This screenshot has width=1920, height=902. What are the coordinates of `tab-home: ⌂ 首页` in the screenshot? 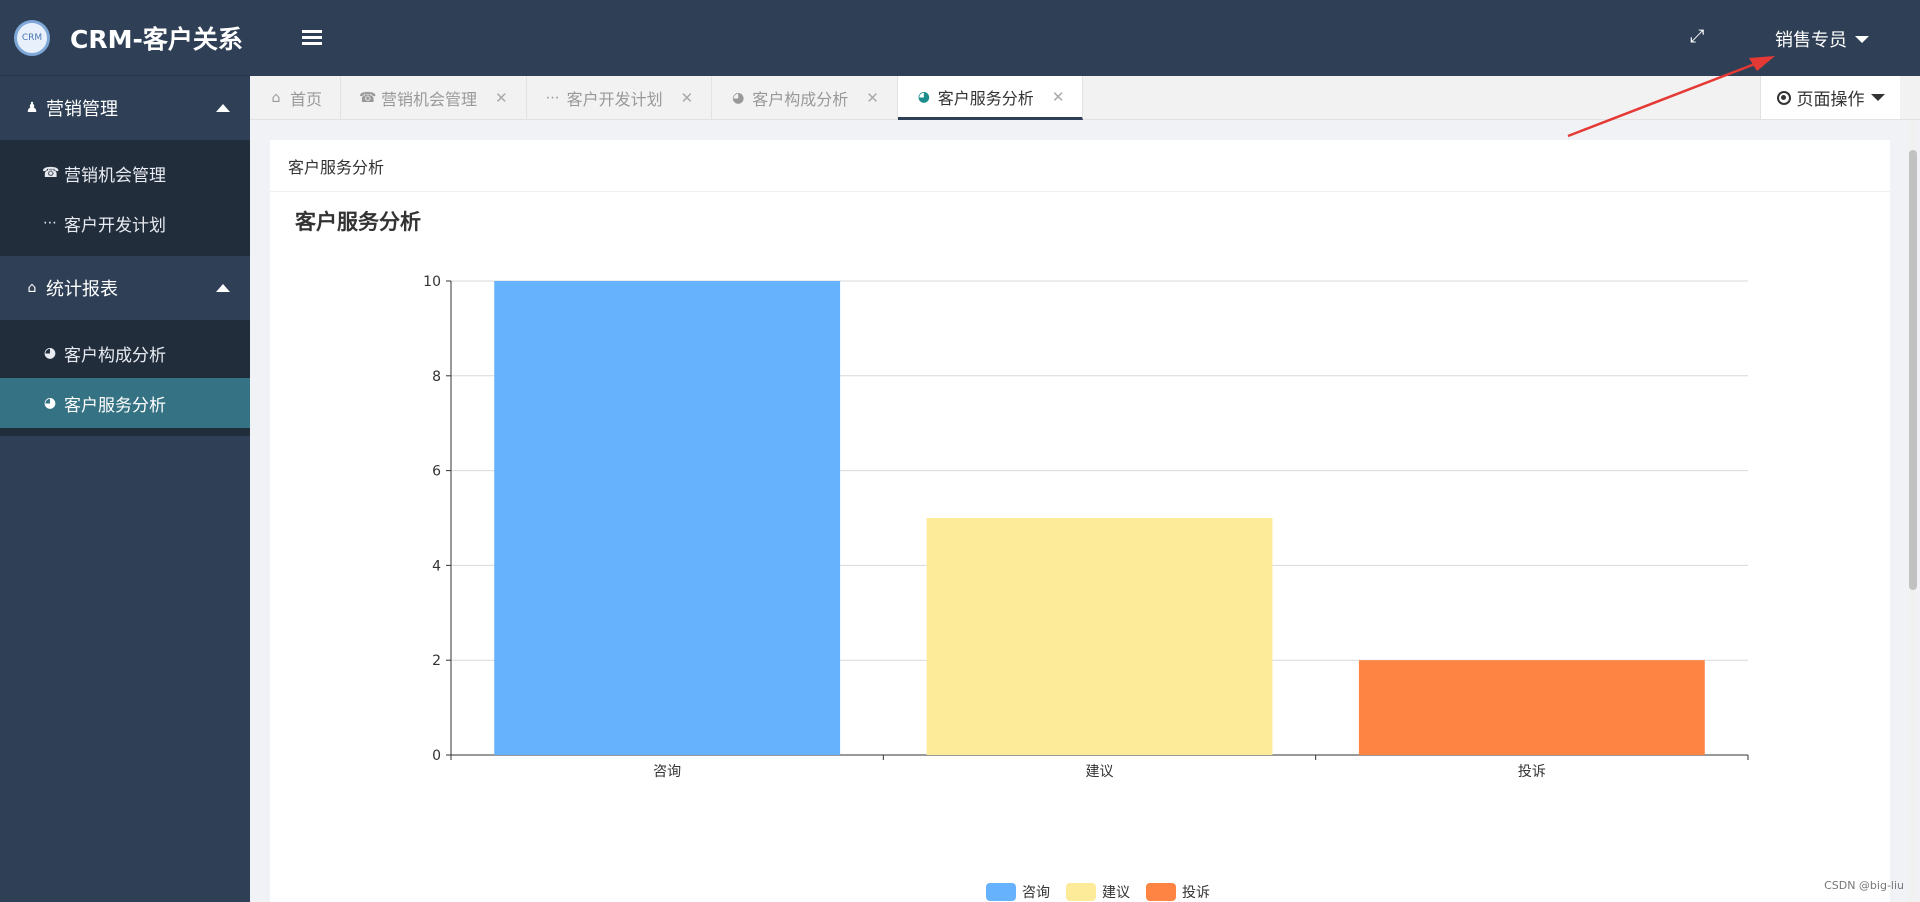 It's located at (296, 98).